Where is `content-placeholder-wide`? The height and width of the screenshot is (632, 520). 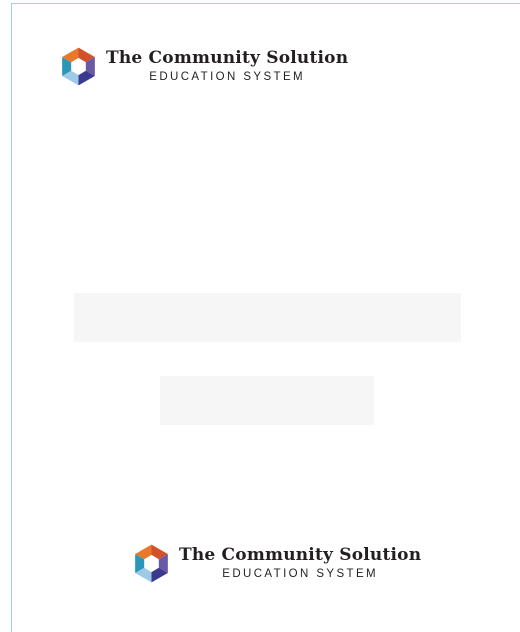 content-placeholder-wide is located at coordinates (267, 317).